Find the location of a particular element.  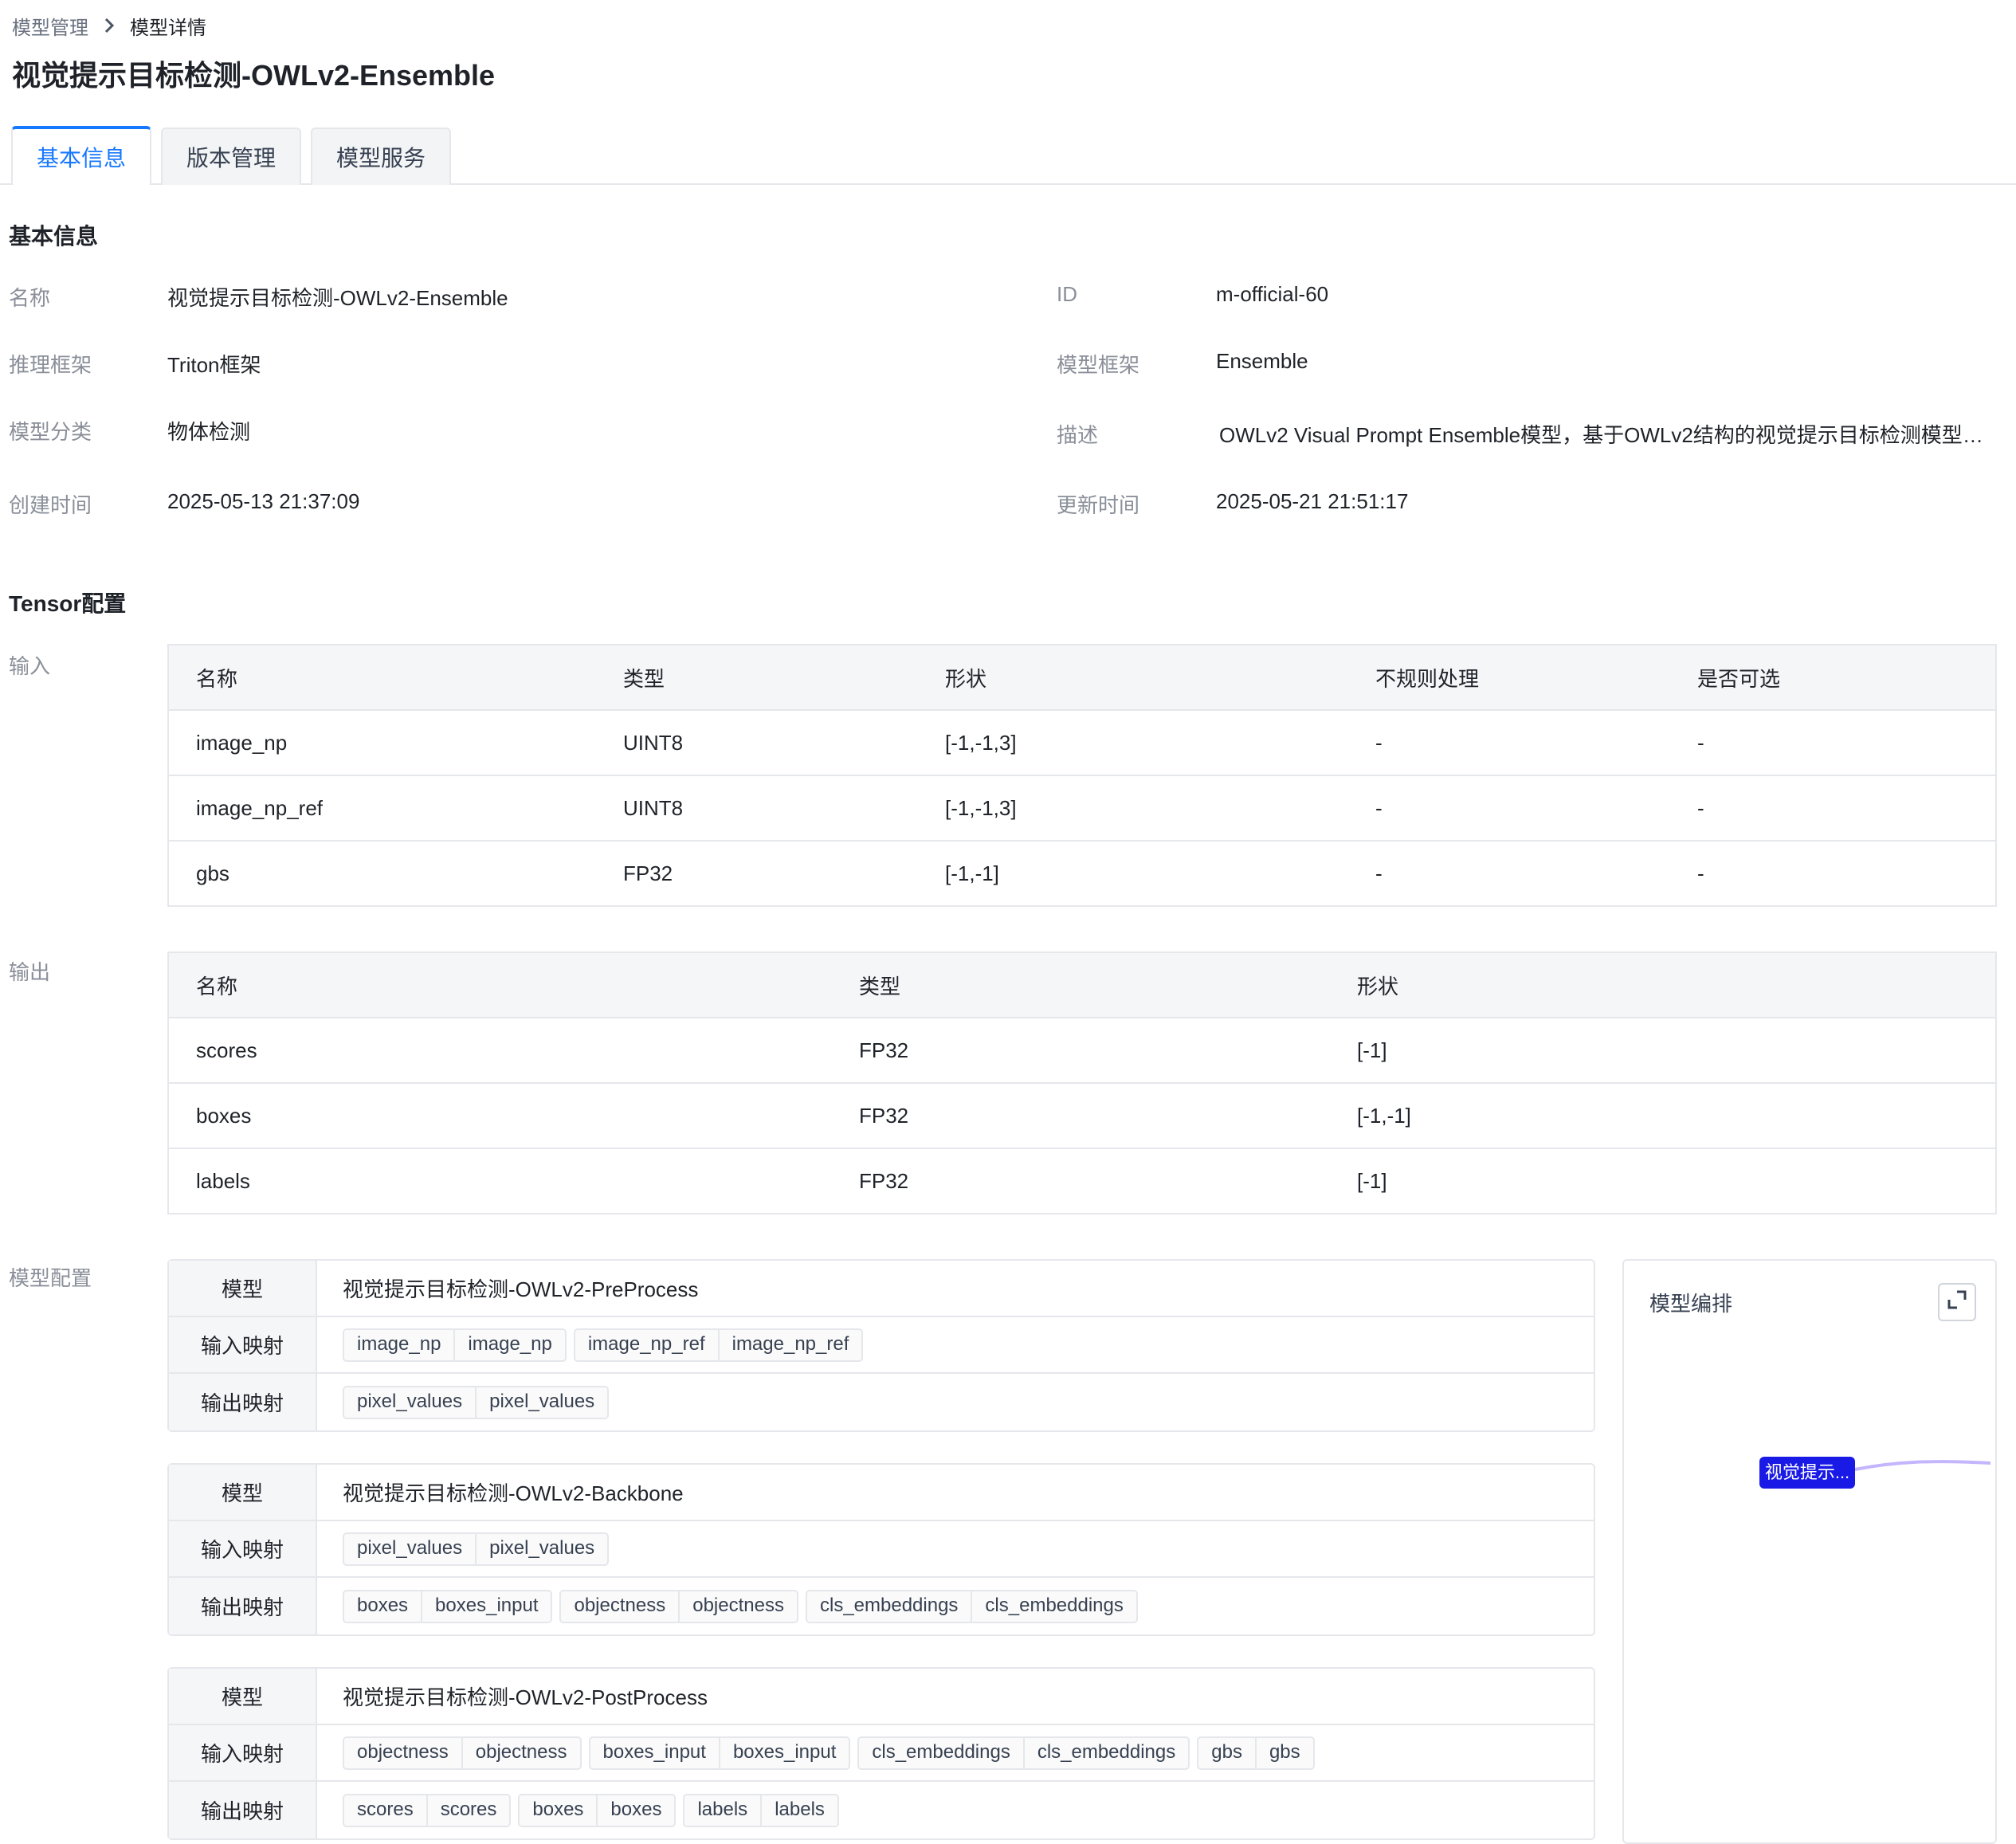

output-map-list: pixel_values pixel_values is located at coordinates (476, 1402).